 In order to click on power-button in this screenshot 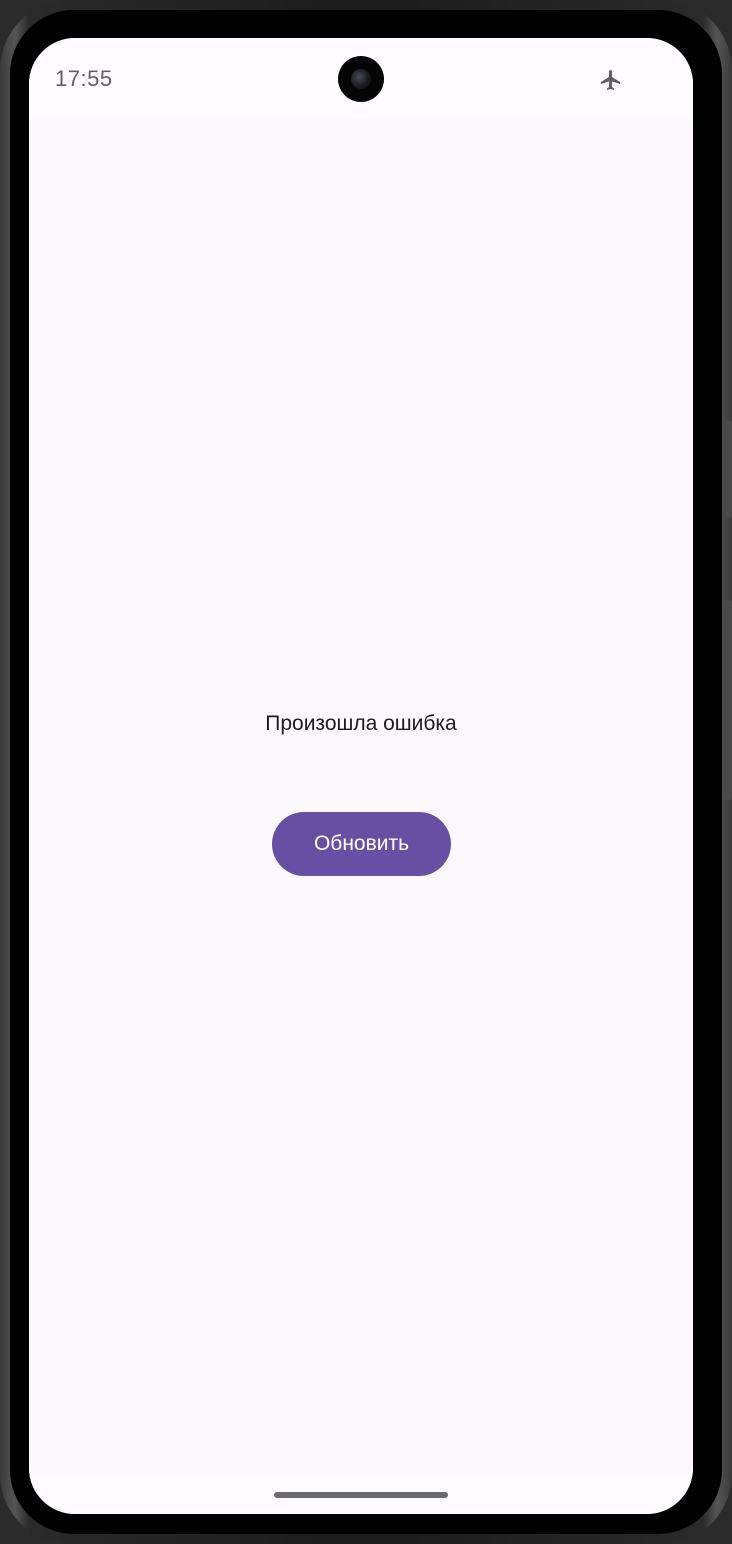, I will do `click(729, 700)`.